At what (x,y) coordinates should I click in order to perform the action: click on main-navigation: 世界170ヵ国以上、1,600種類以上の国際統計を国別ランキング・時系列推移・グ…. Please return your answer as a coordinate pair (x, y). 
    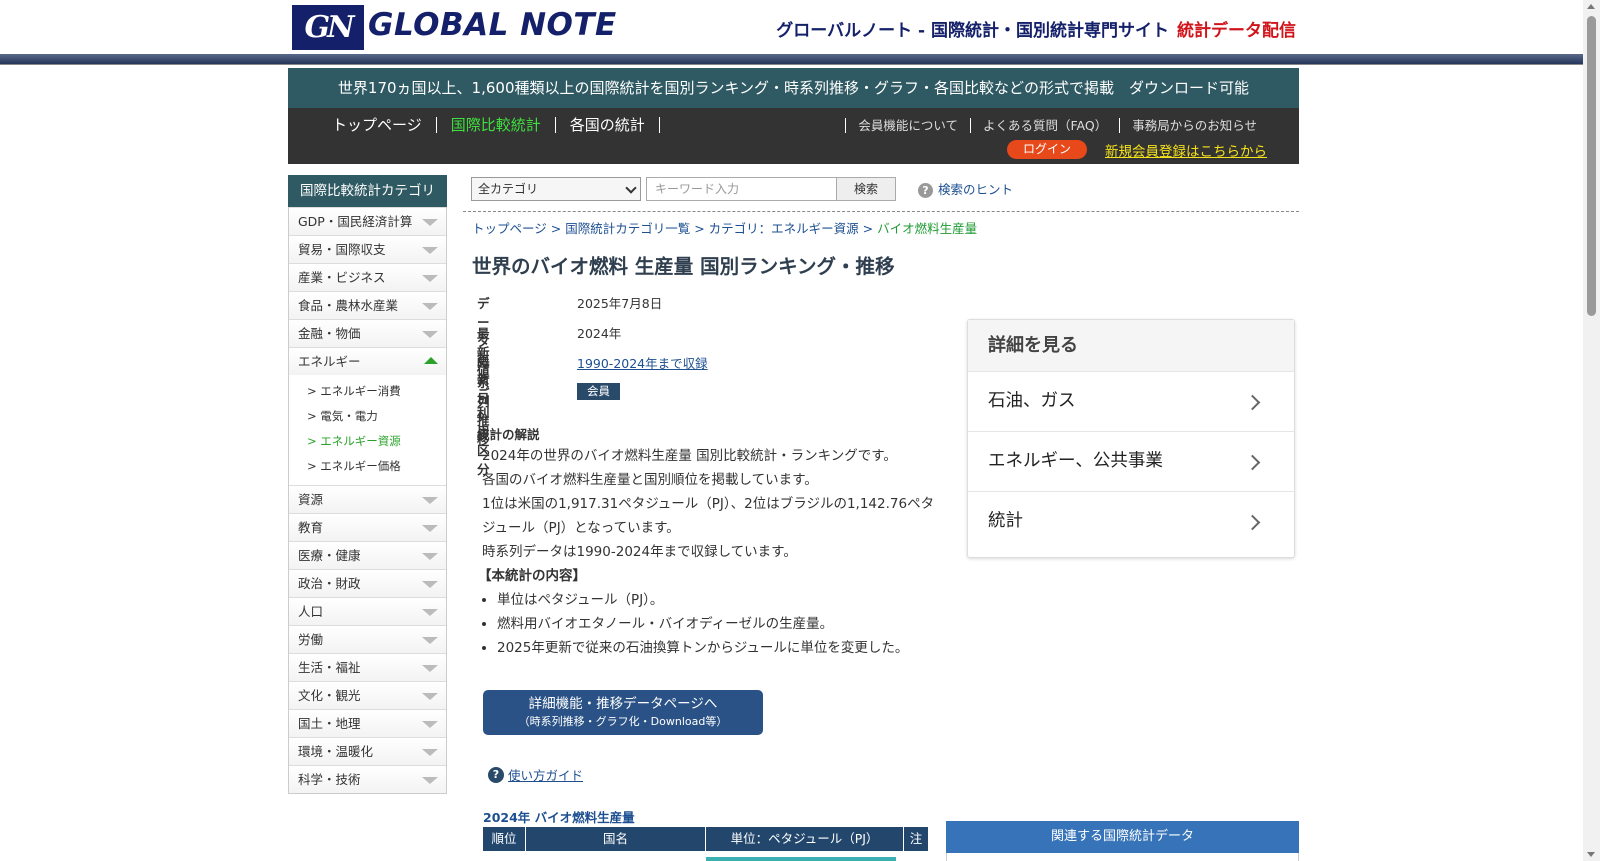
    Looking at the image, I should click on (793, 116).